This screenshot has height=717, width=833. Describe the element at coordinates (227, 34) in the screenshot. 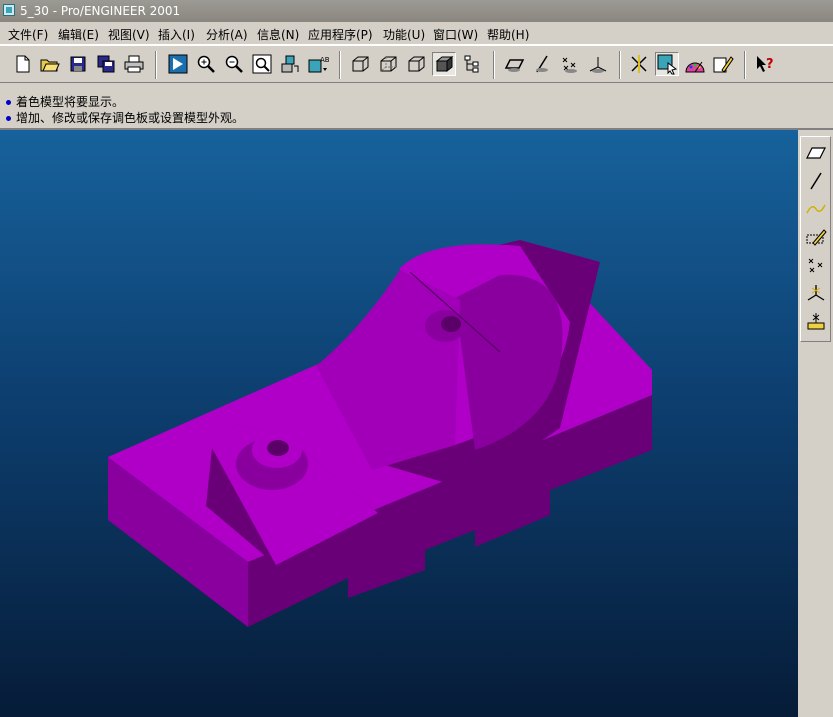

I see `menu-analysis: 分析(A)` at that location.